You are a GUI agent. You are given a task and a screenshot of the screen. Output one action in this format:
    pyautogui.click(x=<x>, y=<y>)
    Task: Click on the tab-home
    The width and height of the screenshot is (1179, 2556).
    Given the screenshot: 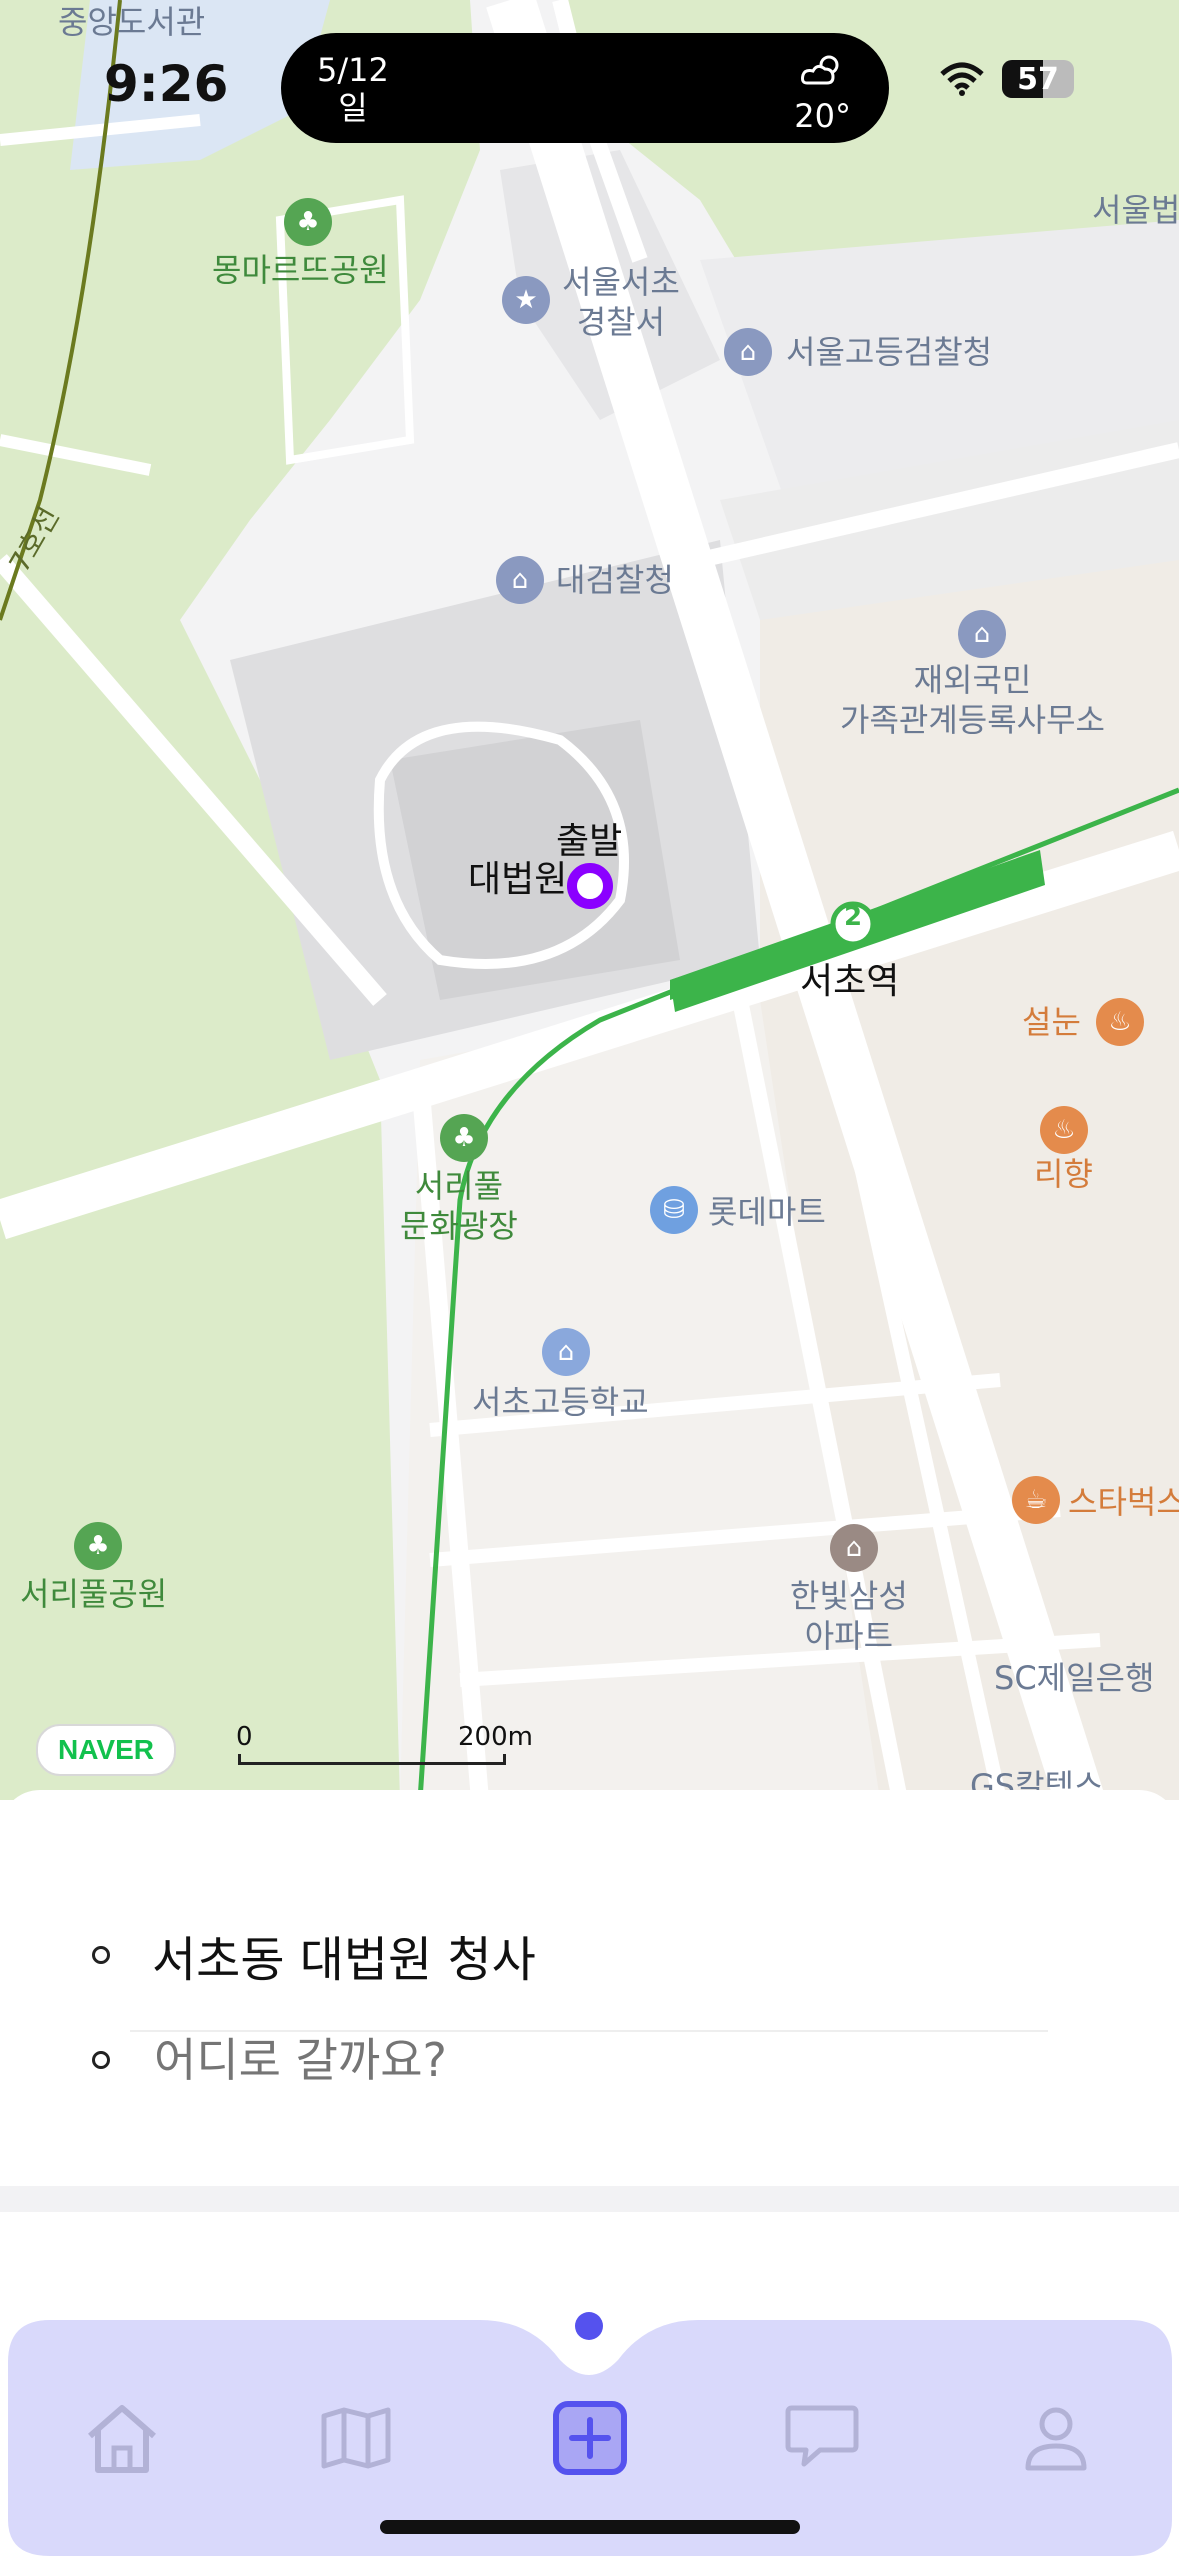 What is the action you would take?
    pyautogui.click(x=122, y=2438)
    